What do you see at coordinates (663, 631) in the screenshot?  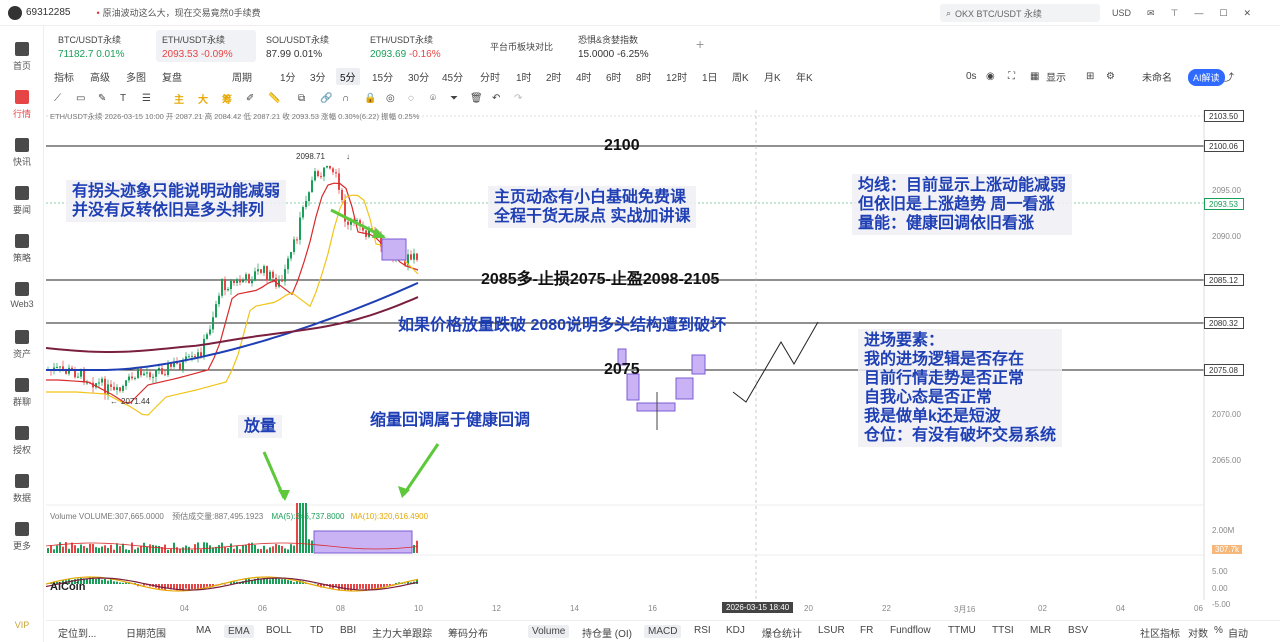 I see `ind-macd: MACD` at bounding box center [663, 631].